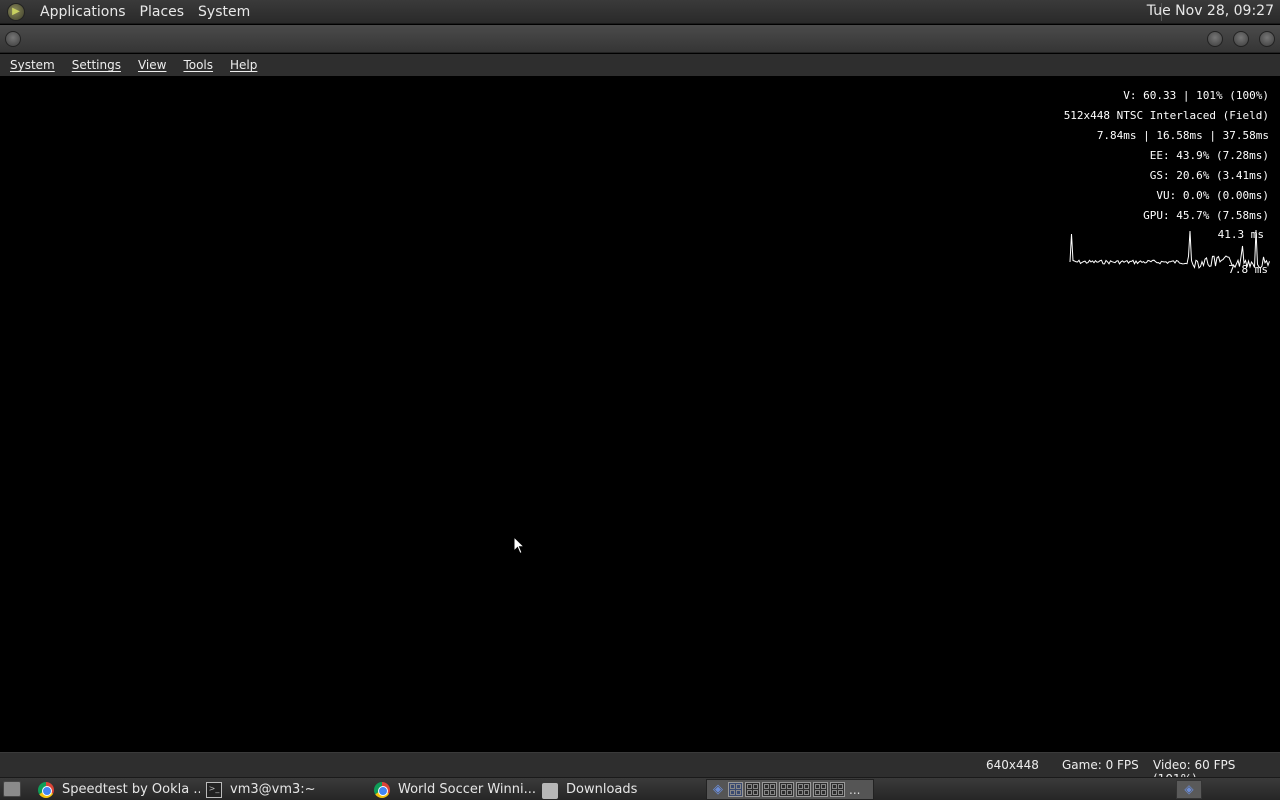 This screenshot has width=1280, height=800. What do you see at coordinates (1241, 234) in the screenshot?
I see `graph-max-label: 41.3 ms` at bounding box center [1241, 234].